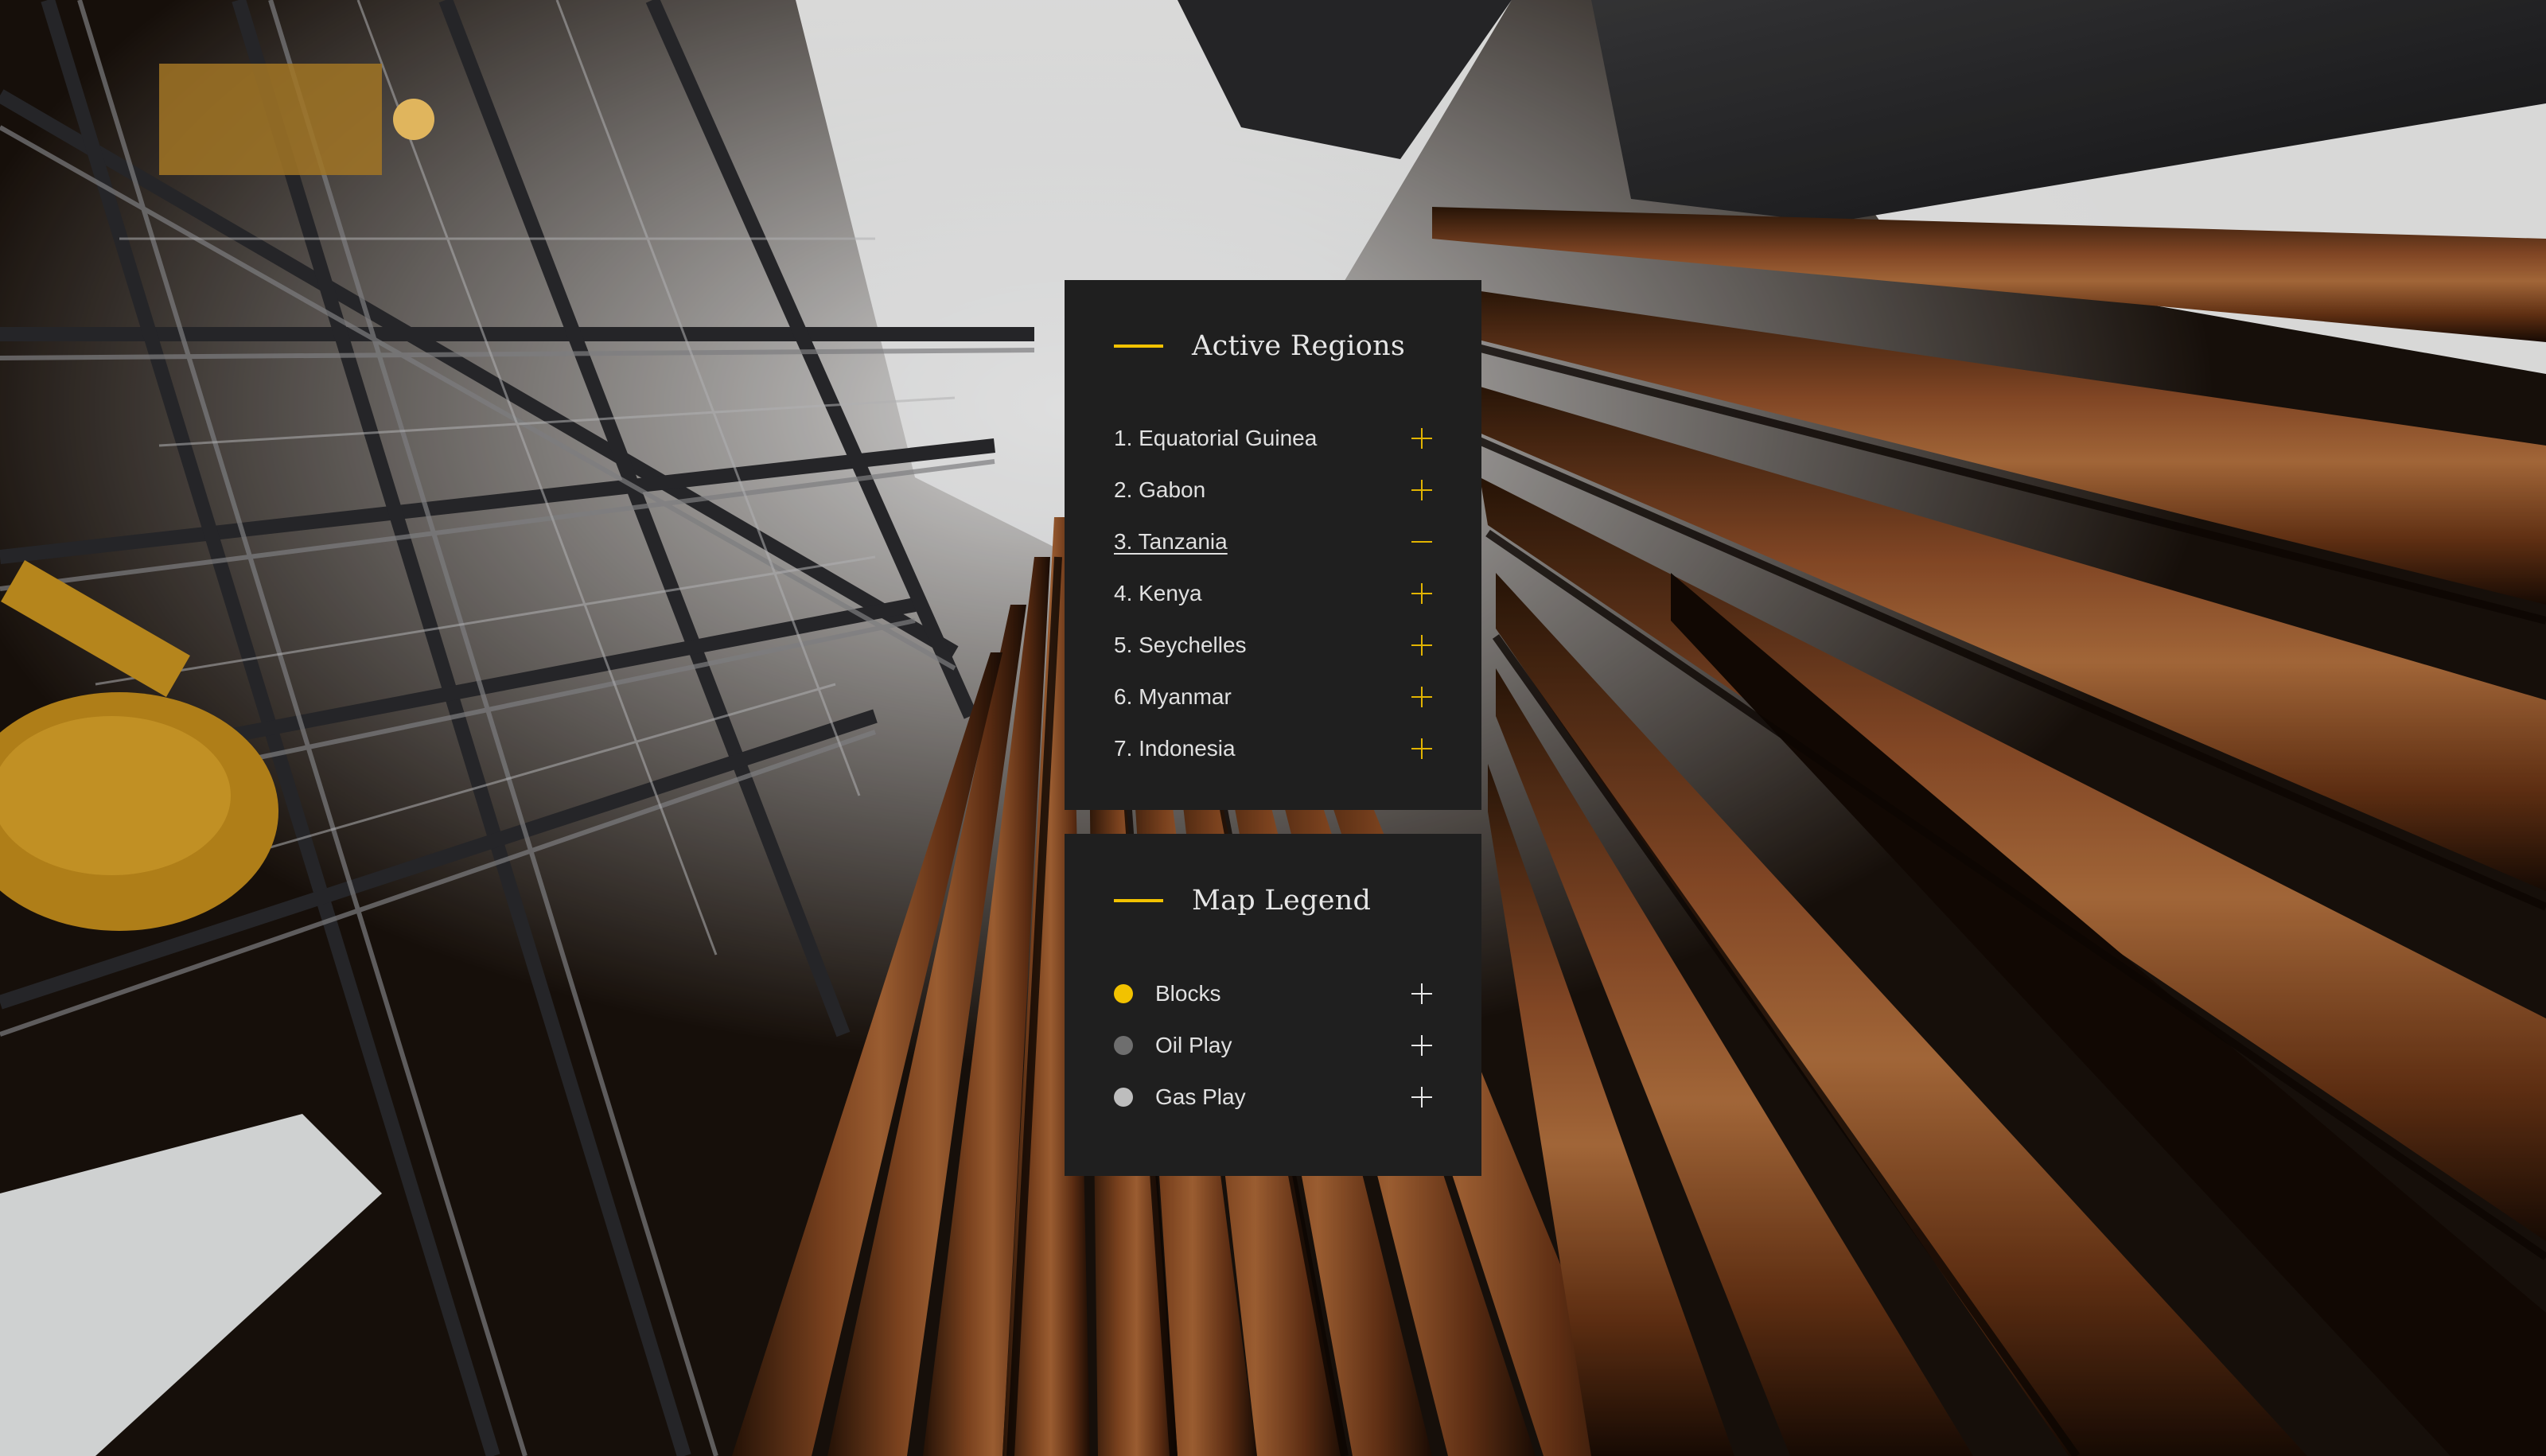  I want to click on region-label: 3. Tanzania, so click(1171, 542).